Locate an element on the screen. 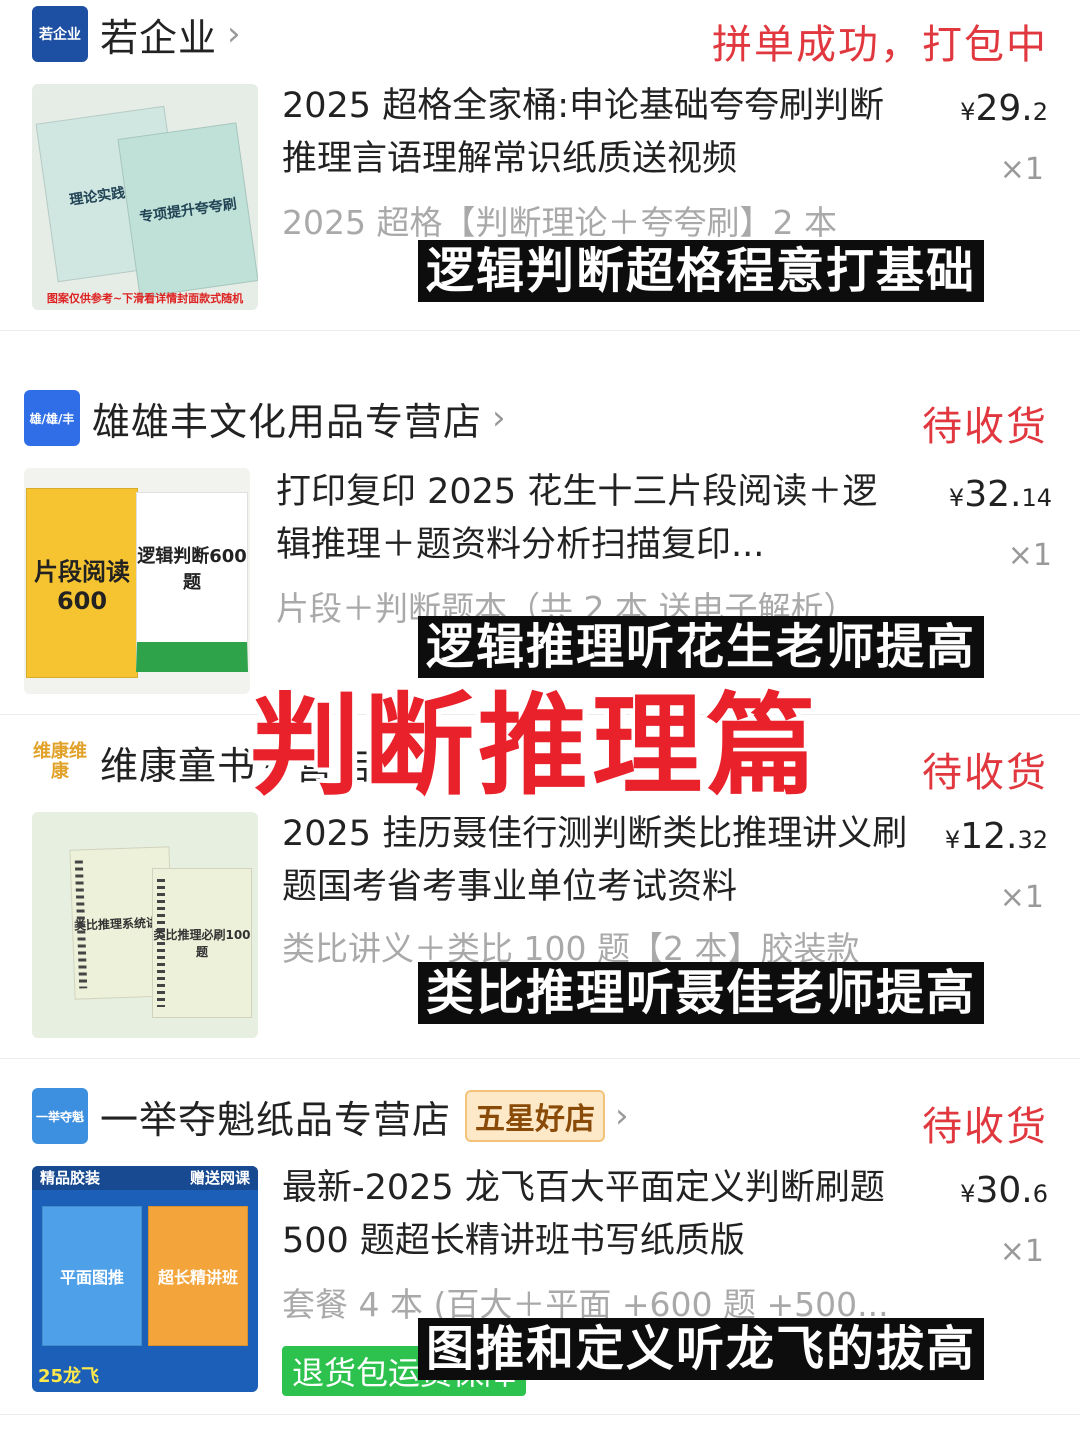  shop-logo: 雄/雄/丰 is located at coordinates (52, 418).